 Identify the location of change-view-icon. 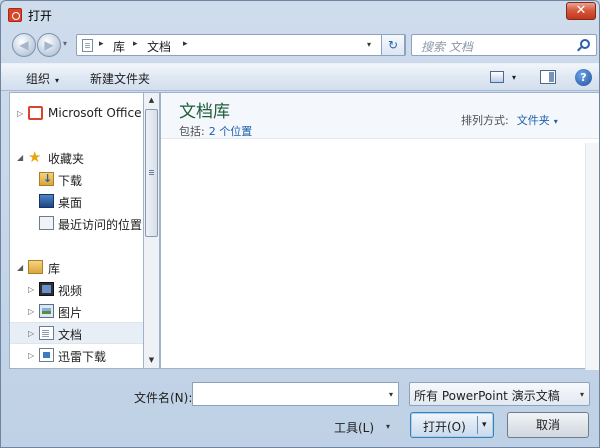
(497, 77).